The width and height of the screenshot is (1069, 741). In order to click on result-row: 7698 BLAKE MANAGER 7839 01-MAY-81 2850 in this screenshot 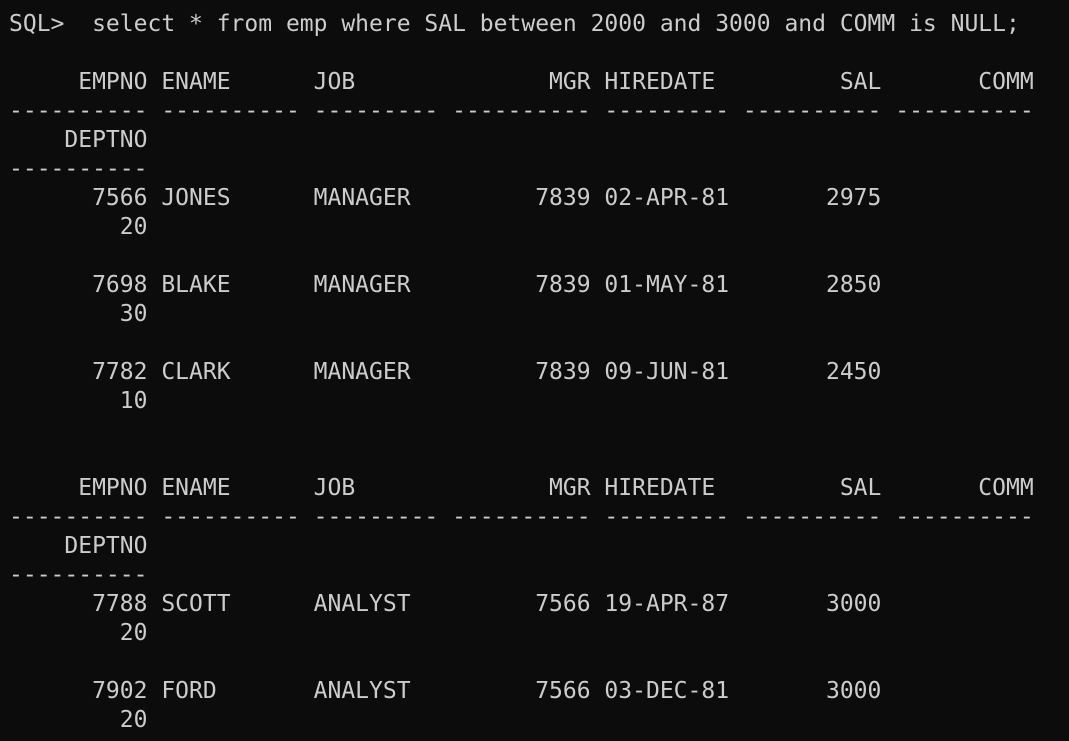, I will do `click(445, 285)`.